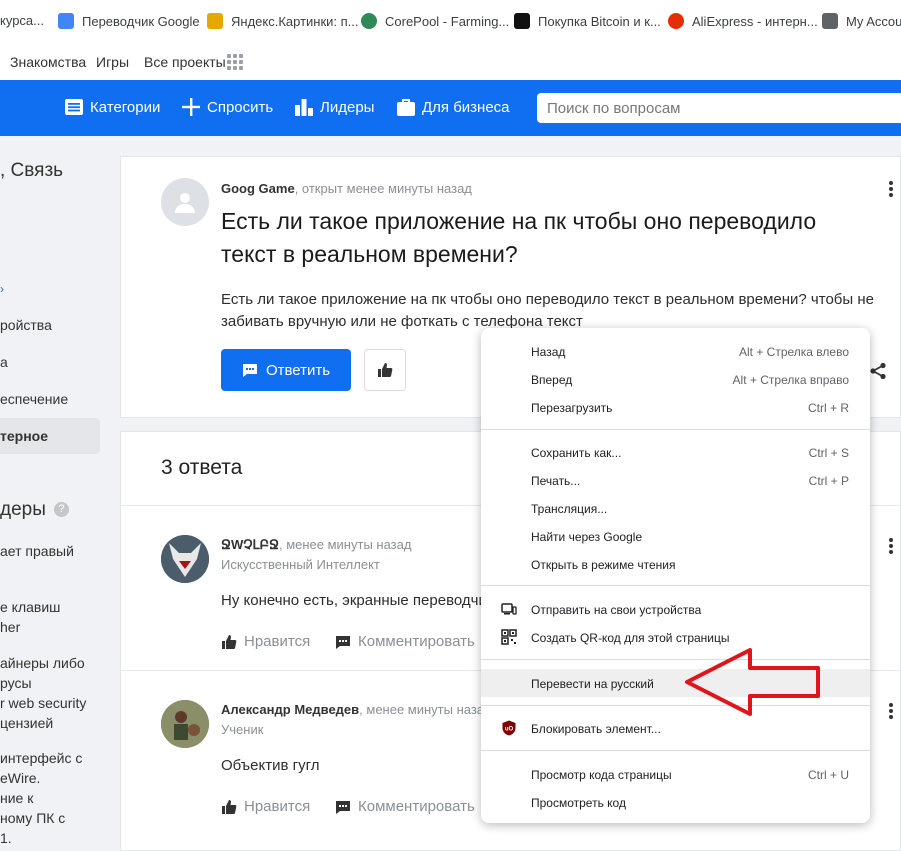 The height and width of the screenshot is (851, 901). Describe the element at coordinates (30, 607) in the screenshot. I see `leader-text: е клавиш` at that location.